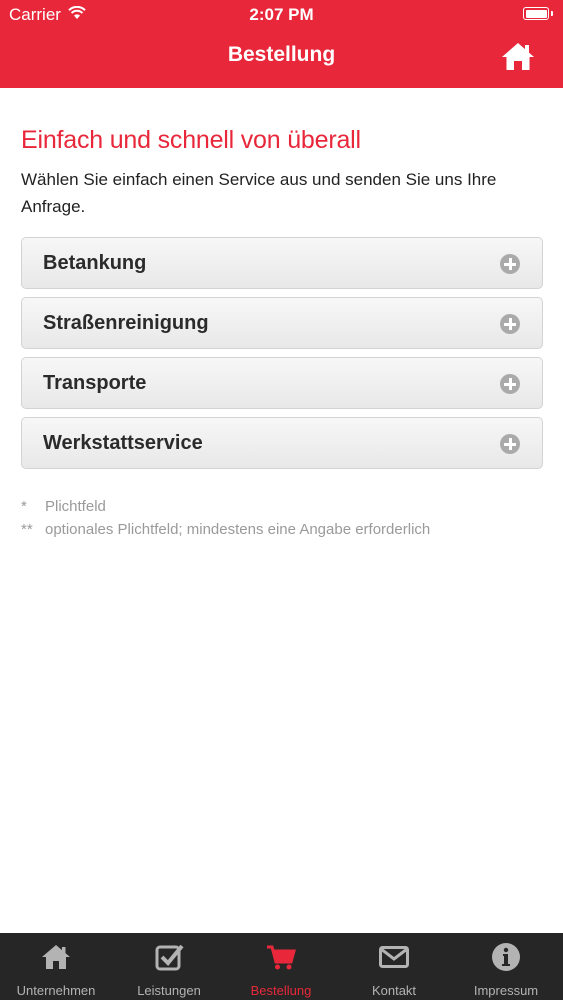  I want to click on info-icon, so click(506, 957).